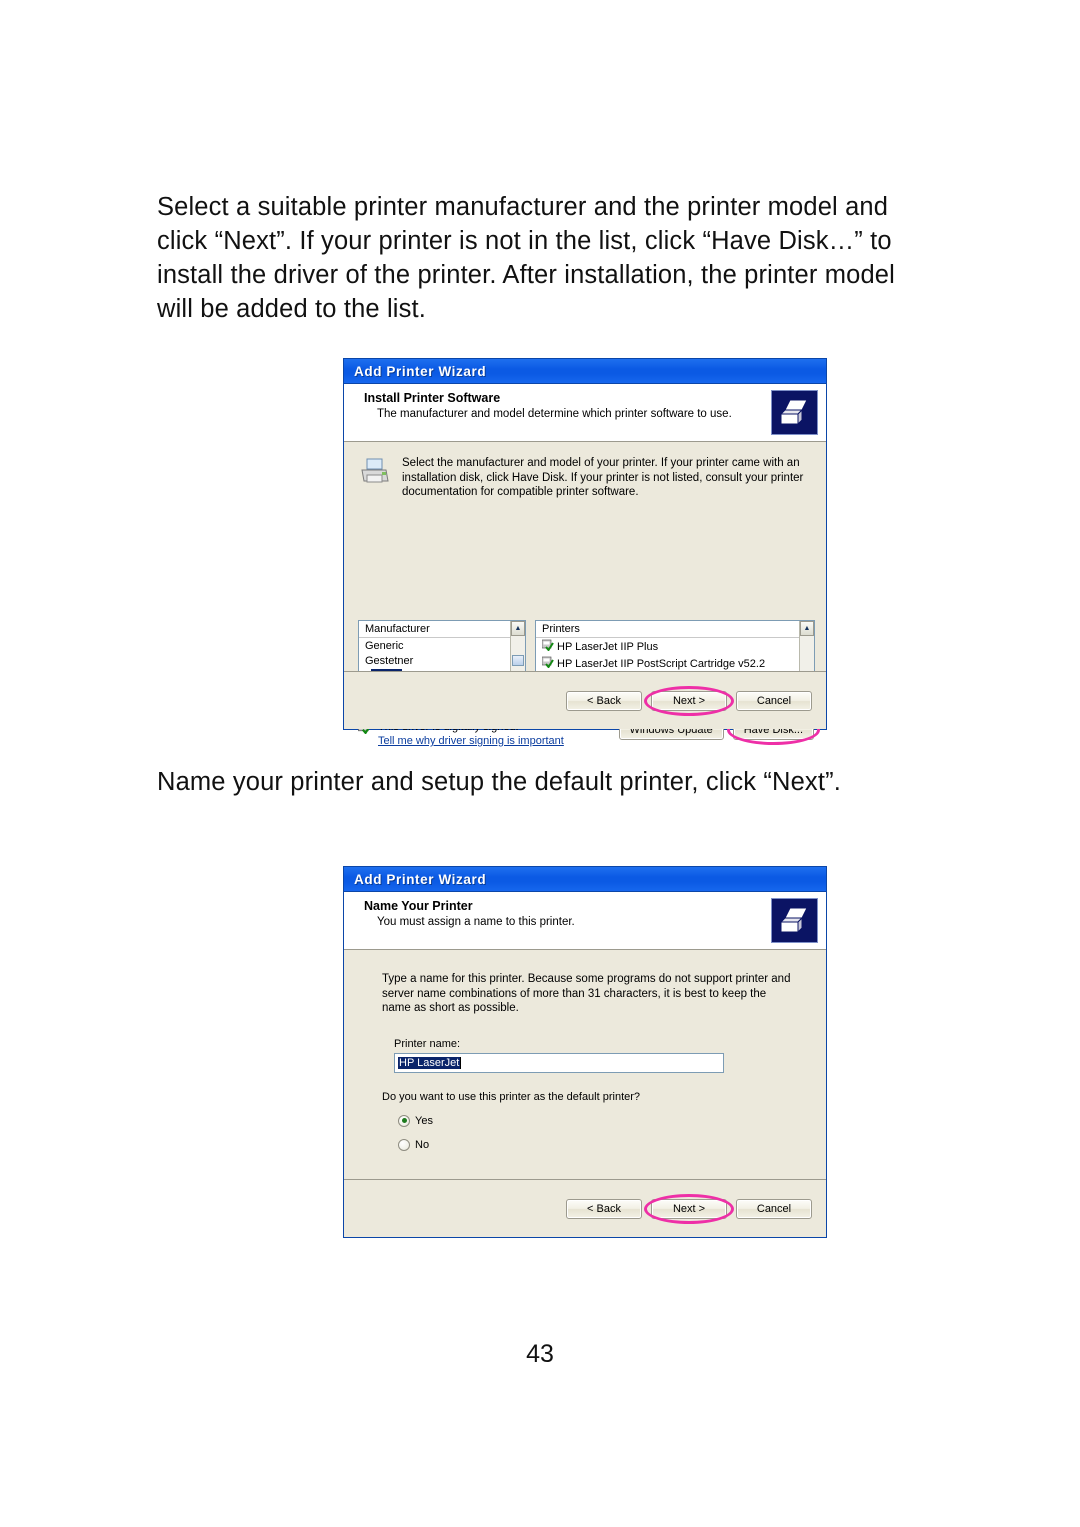  What do you see at coordinates (540, 1354) in the screenshot?
I see `page-number: 43` at bounding box center [540, 1354].